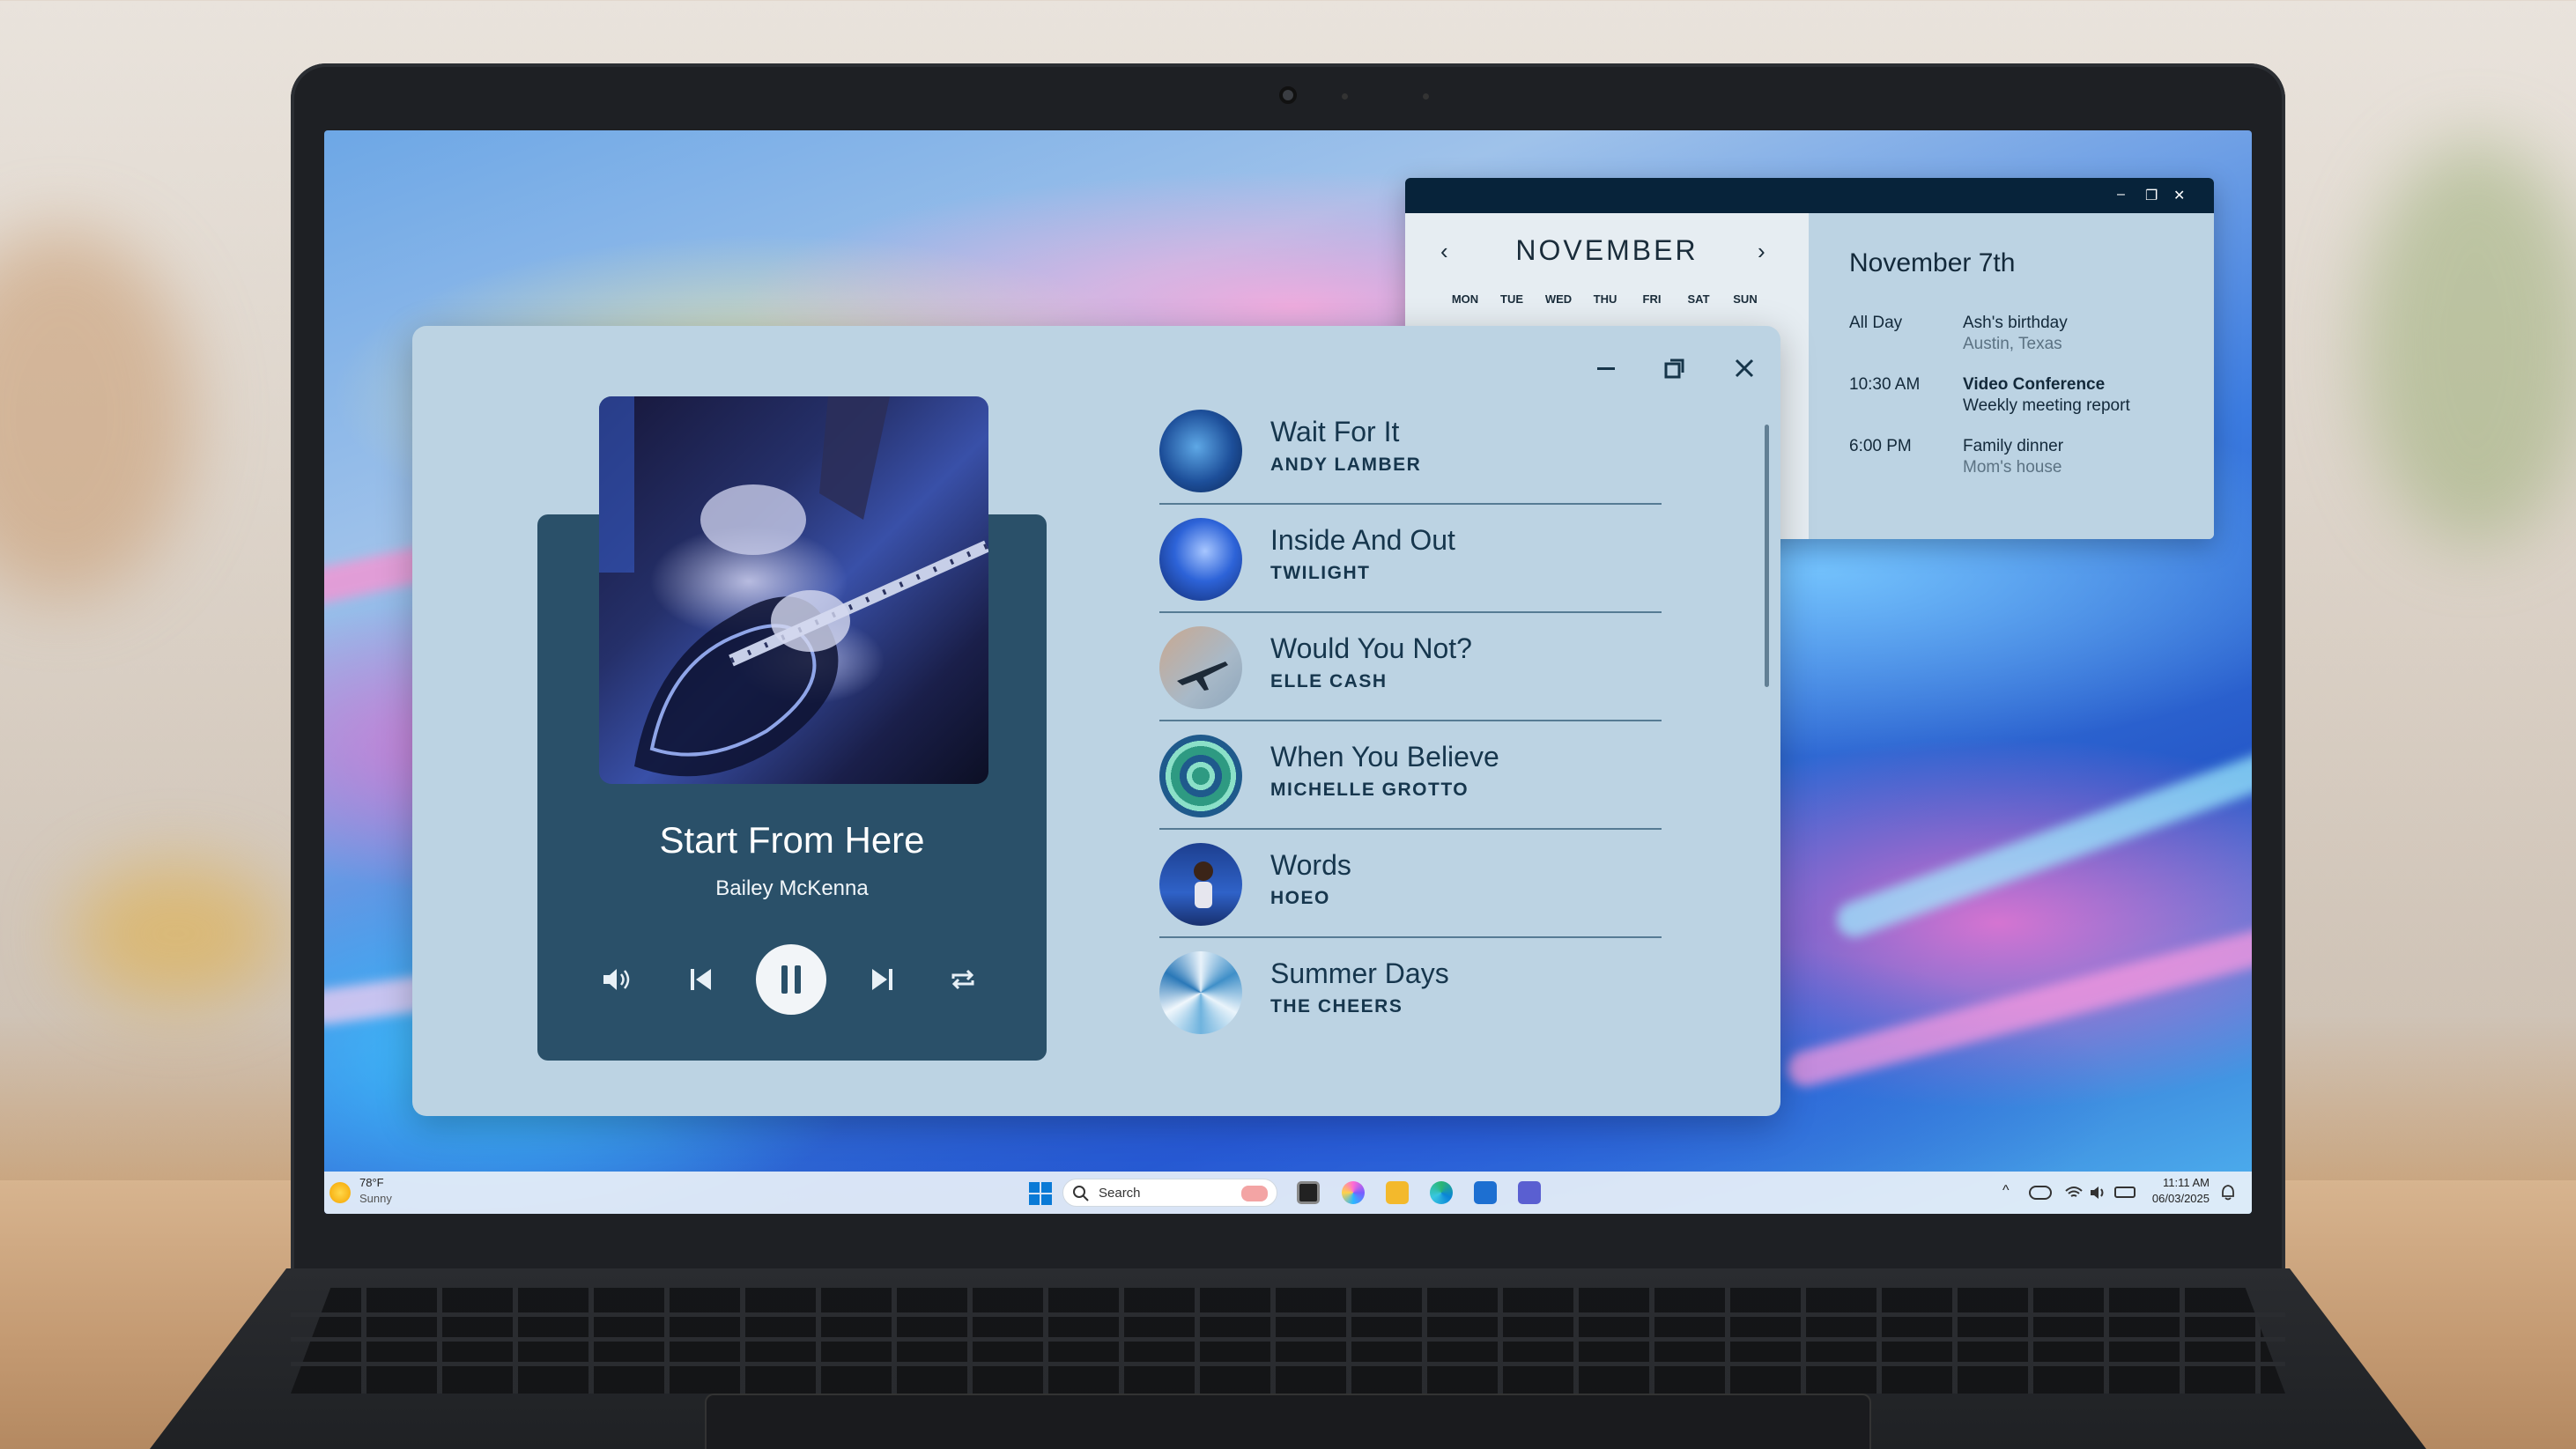  Describe the element at coordinates (2016, 323) in the screenshot. I see `event-title: Ash's birthday` at that location.